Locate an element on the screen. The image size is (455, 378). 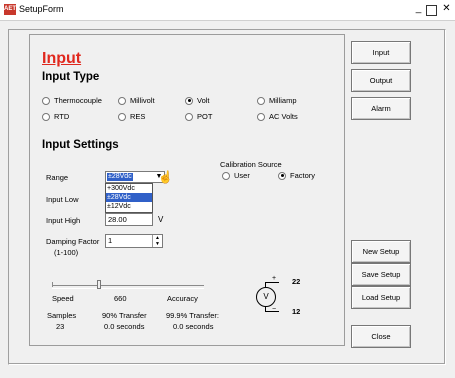
app-logo-icon: AET is located at coordinates (10, 9).